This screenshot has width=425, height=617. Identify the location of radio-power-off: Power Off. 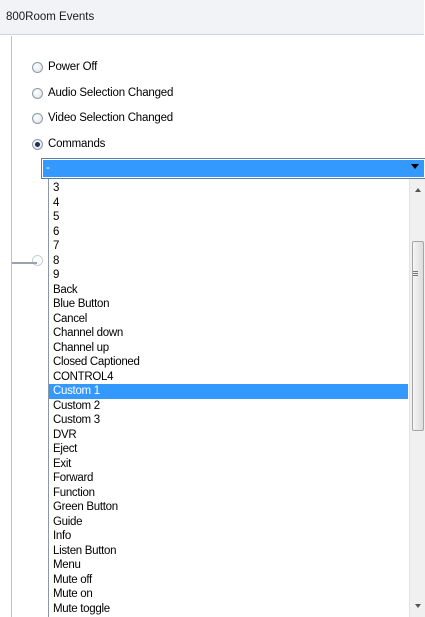
(64, 67).